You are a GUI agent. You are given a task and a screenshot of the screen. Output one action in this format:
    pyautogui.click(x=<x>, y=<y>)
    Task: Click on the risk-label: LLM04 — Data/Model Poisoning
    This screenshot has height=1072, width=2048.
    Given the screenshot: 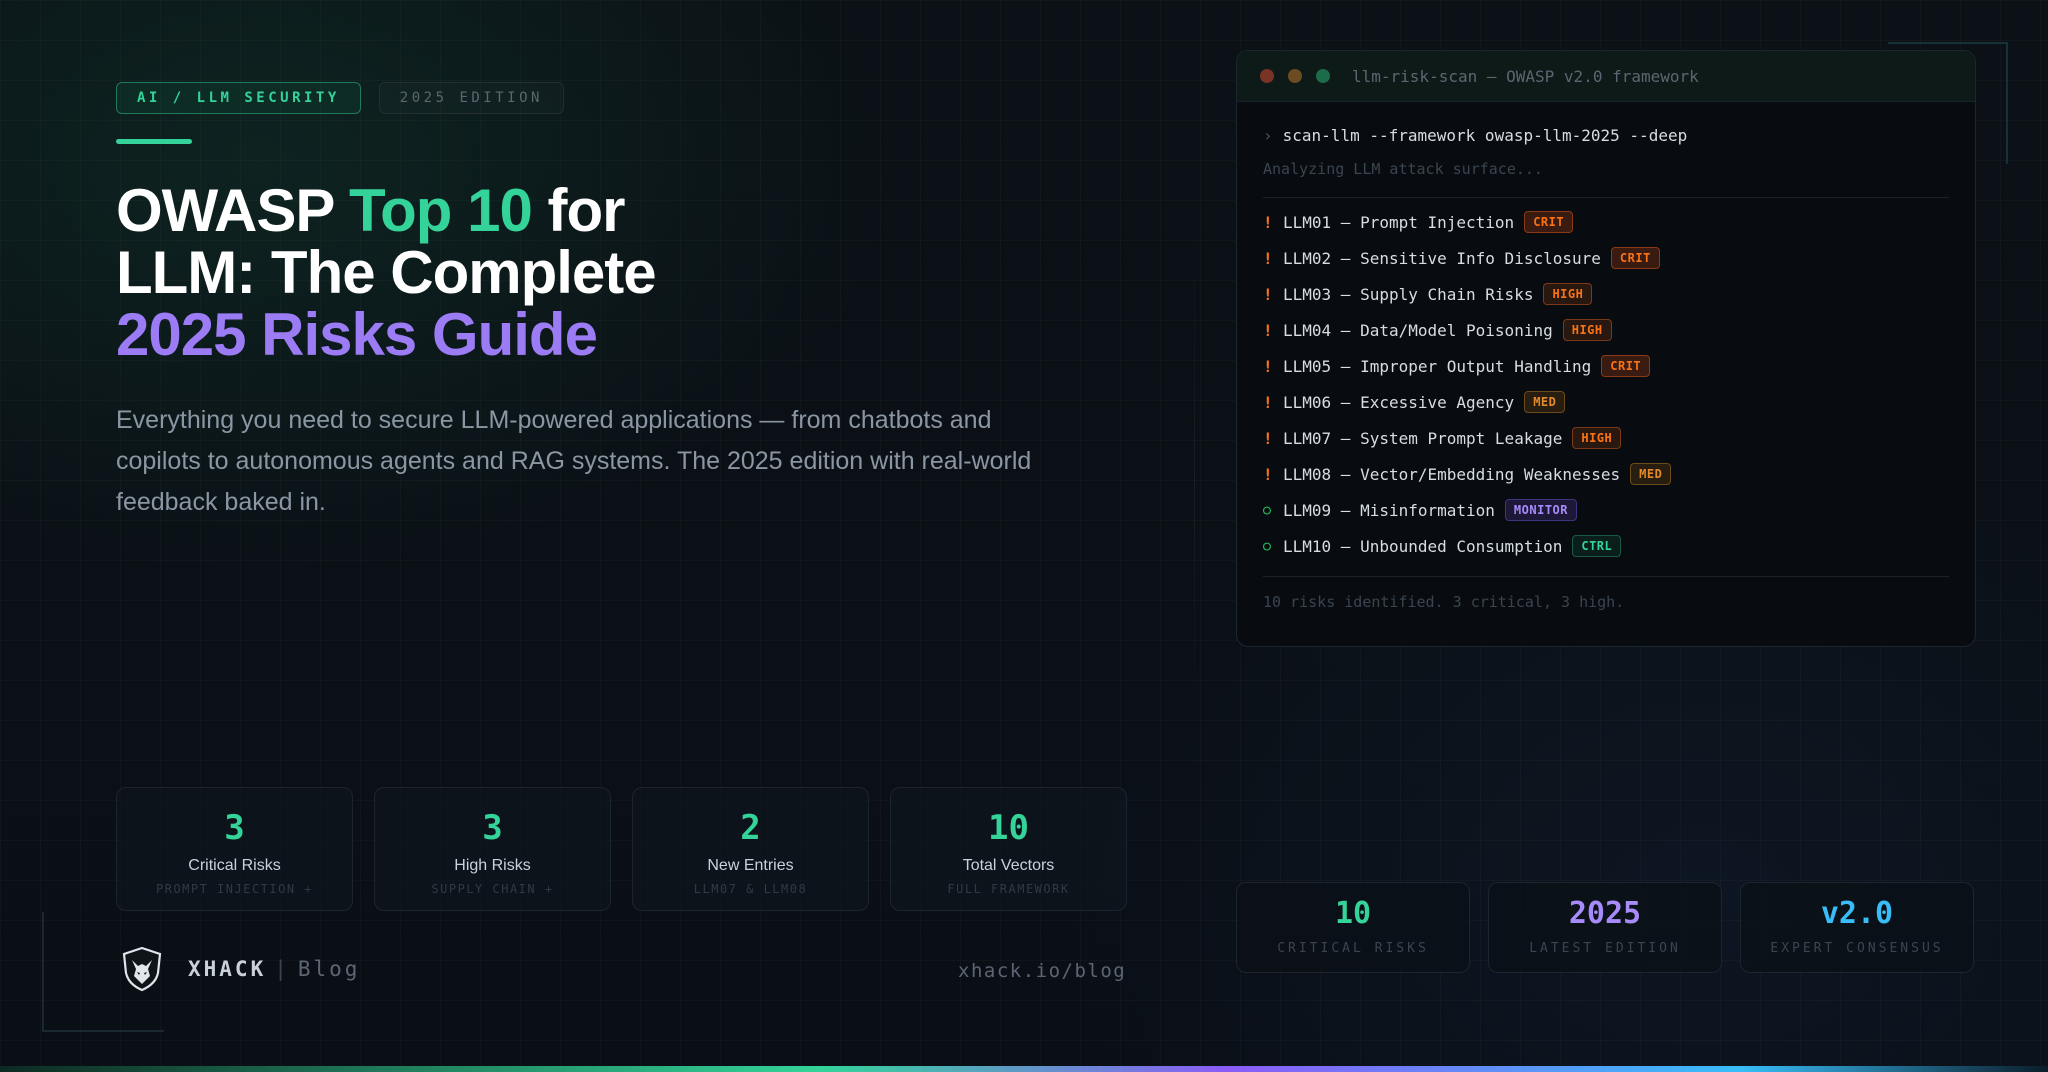 What is the action you would take?
    pyautogui.click(x=1418, y=330)
    